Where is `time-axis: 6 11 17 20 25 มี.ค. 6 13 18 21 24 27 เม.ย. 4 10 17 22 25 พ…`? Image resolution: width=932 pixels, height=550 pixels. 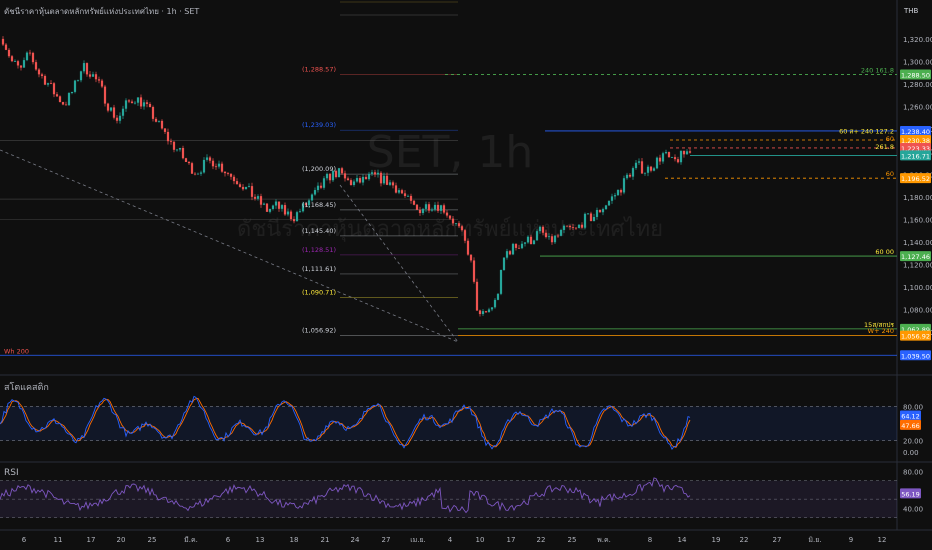 time-axis: 6 11 17 20 25 มี.ค. 6 13 18 21 24 27 เม.ย. 4 10 17 22 25 พ… is located at coordinates (466, 536).